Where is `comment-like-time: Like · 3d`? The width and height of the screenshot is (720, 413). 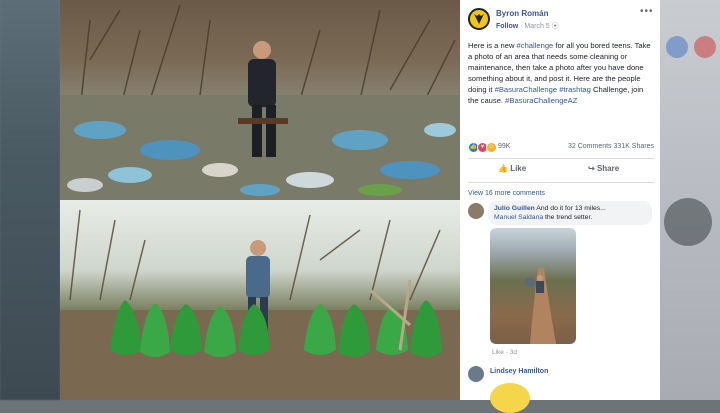 comment-like-time: Like · 3d is located at coordinates (504, 352).